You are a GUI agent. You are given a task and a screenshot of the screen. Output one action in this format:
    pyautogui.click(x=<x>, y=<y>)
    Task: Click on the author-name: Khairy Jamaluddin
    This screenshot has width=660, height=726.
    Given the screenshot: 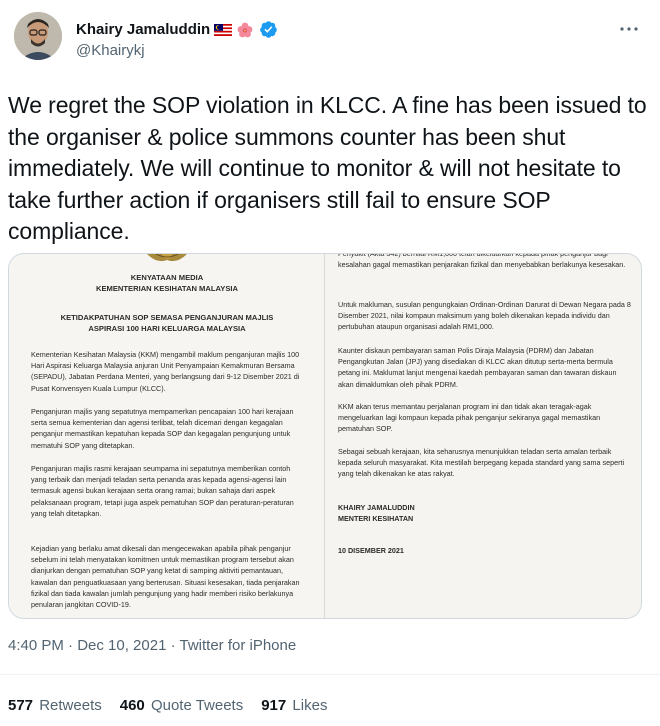 What is the action you would take?
    pyautogui.click(x=143, y=29)
    